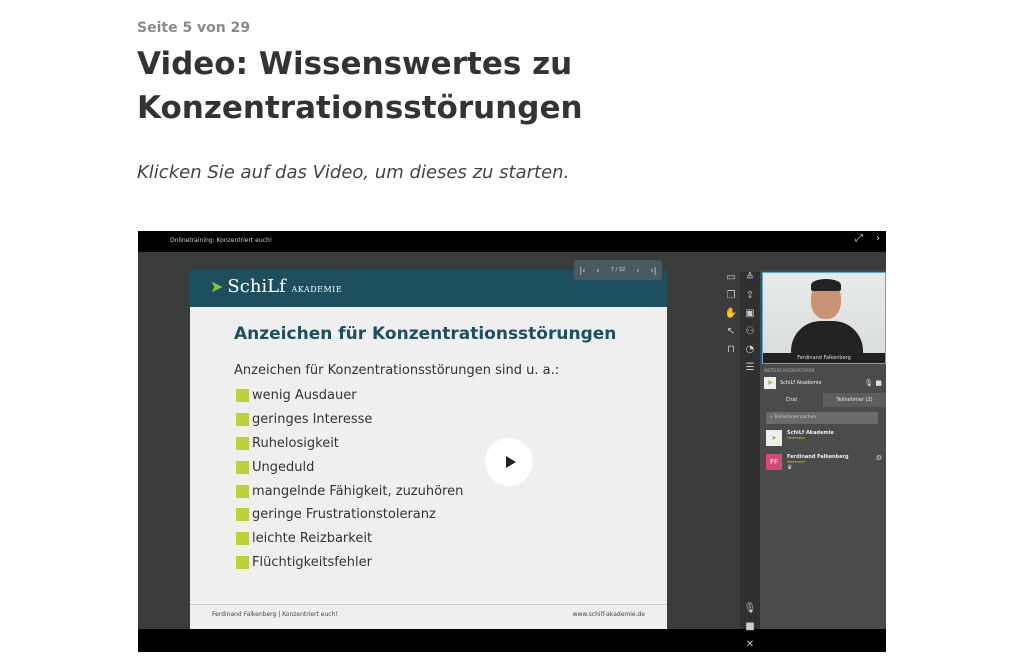  I want to click on logo-arrow-icon: ➤, so click(217, 286).